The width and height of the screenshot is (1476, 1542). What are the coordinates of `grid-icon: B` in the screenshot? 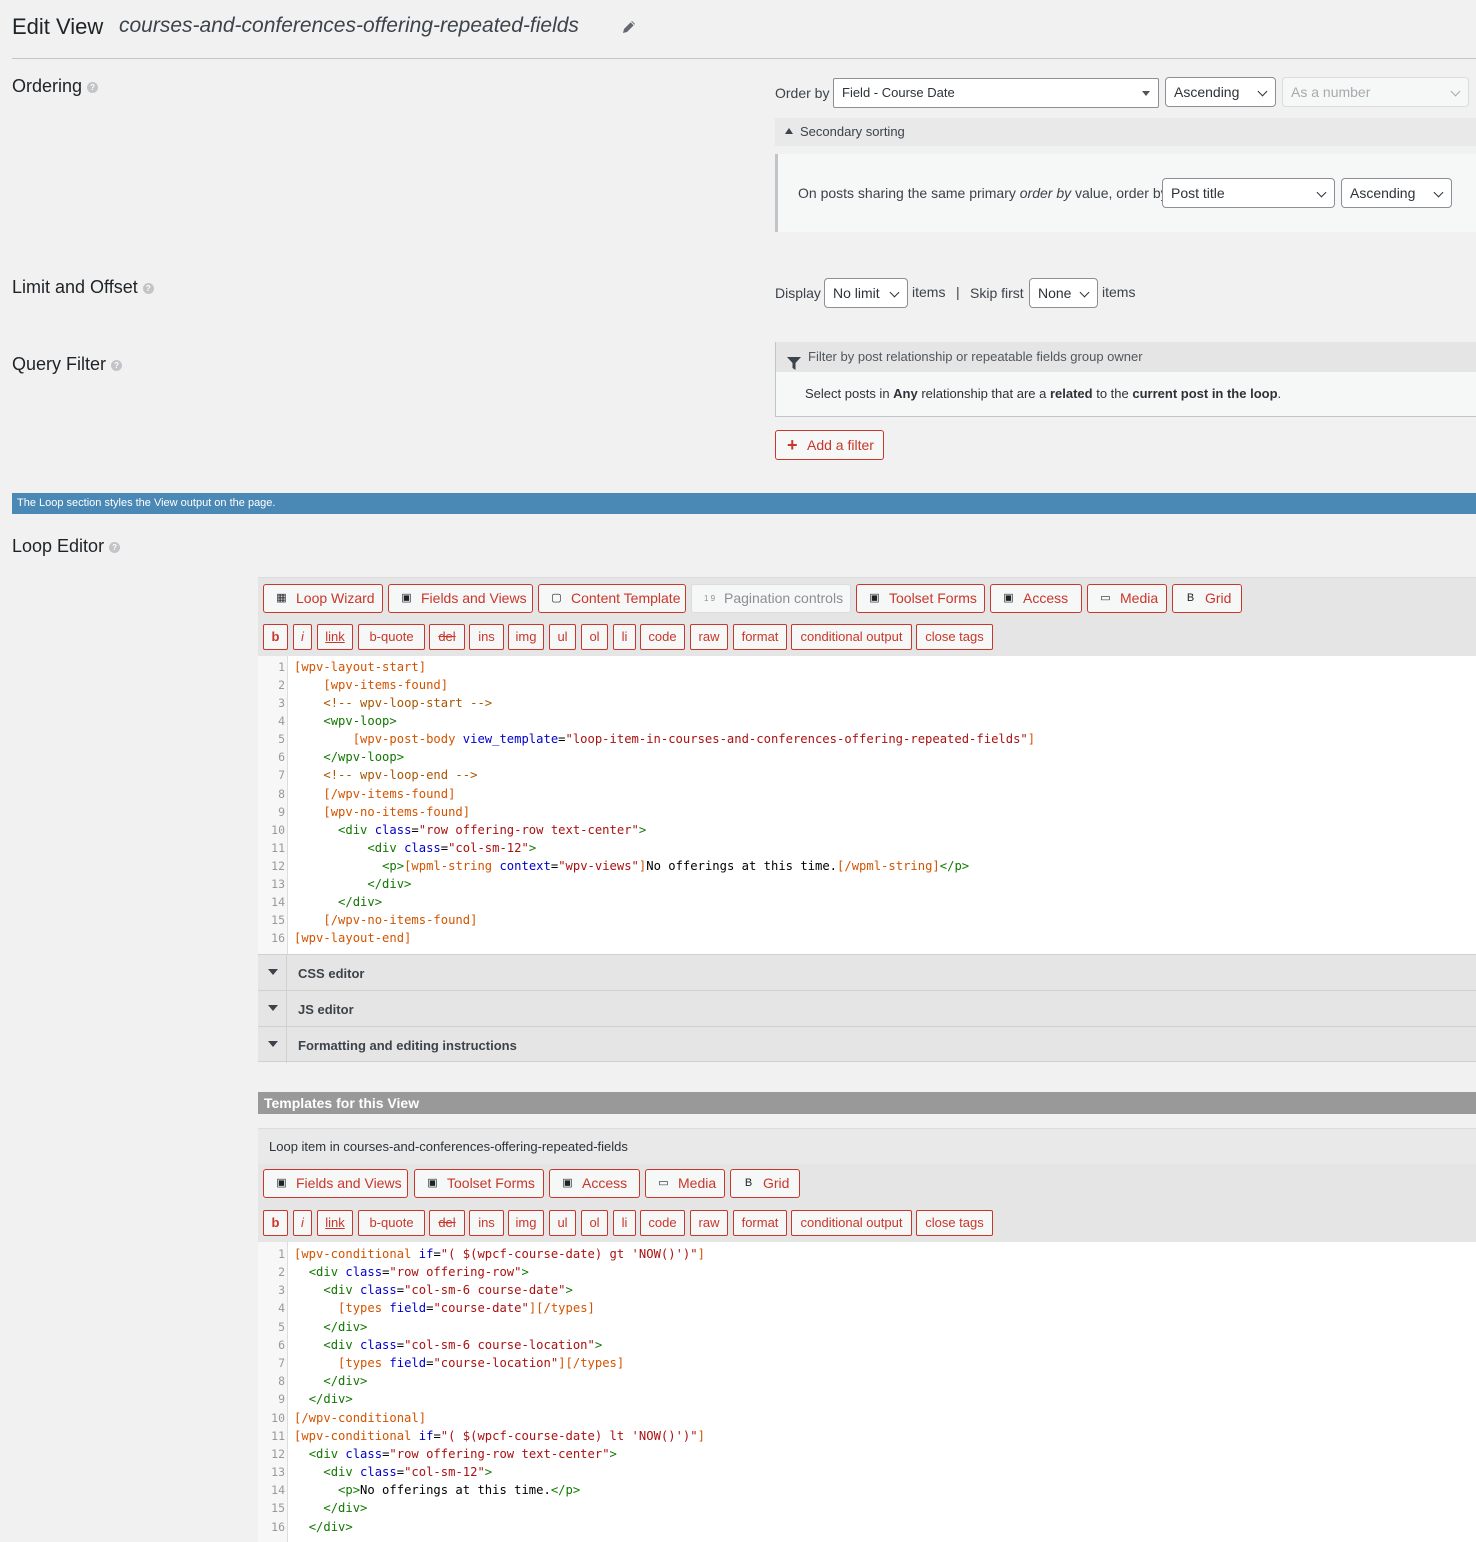 It's located at (1190, 598).